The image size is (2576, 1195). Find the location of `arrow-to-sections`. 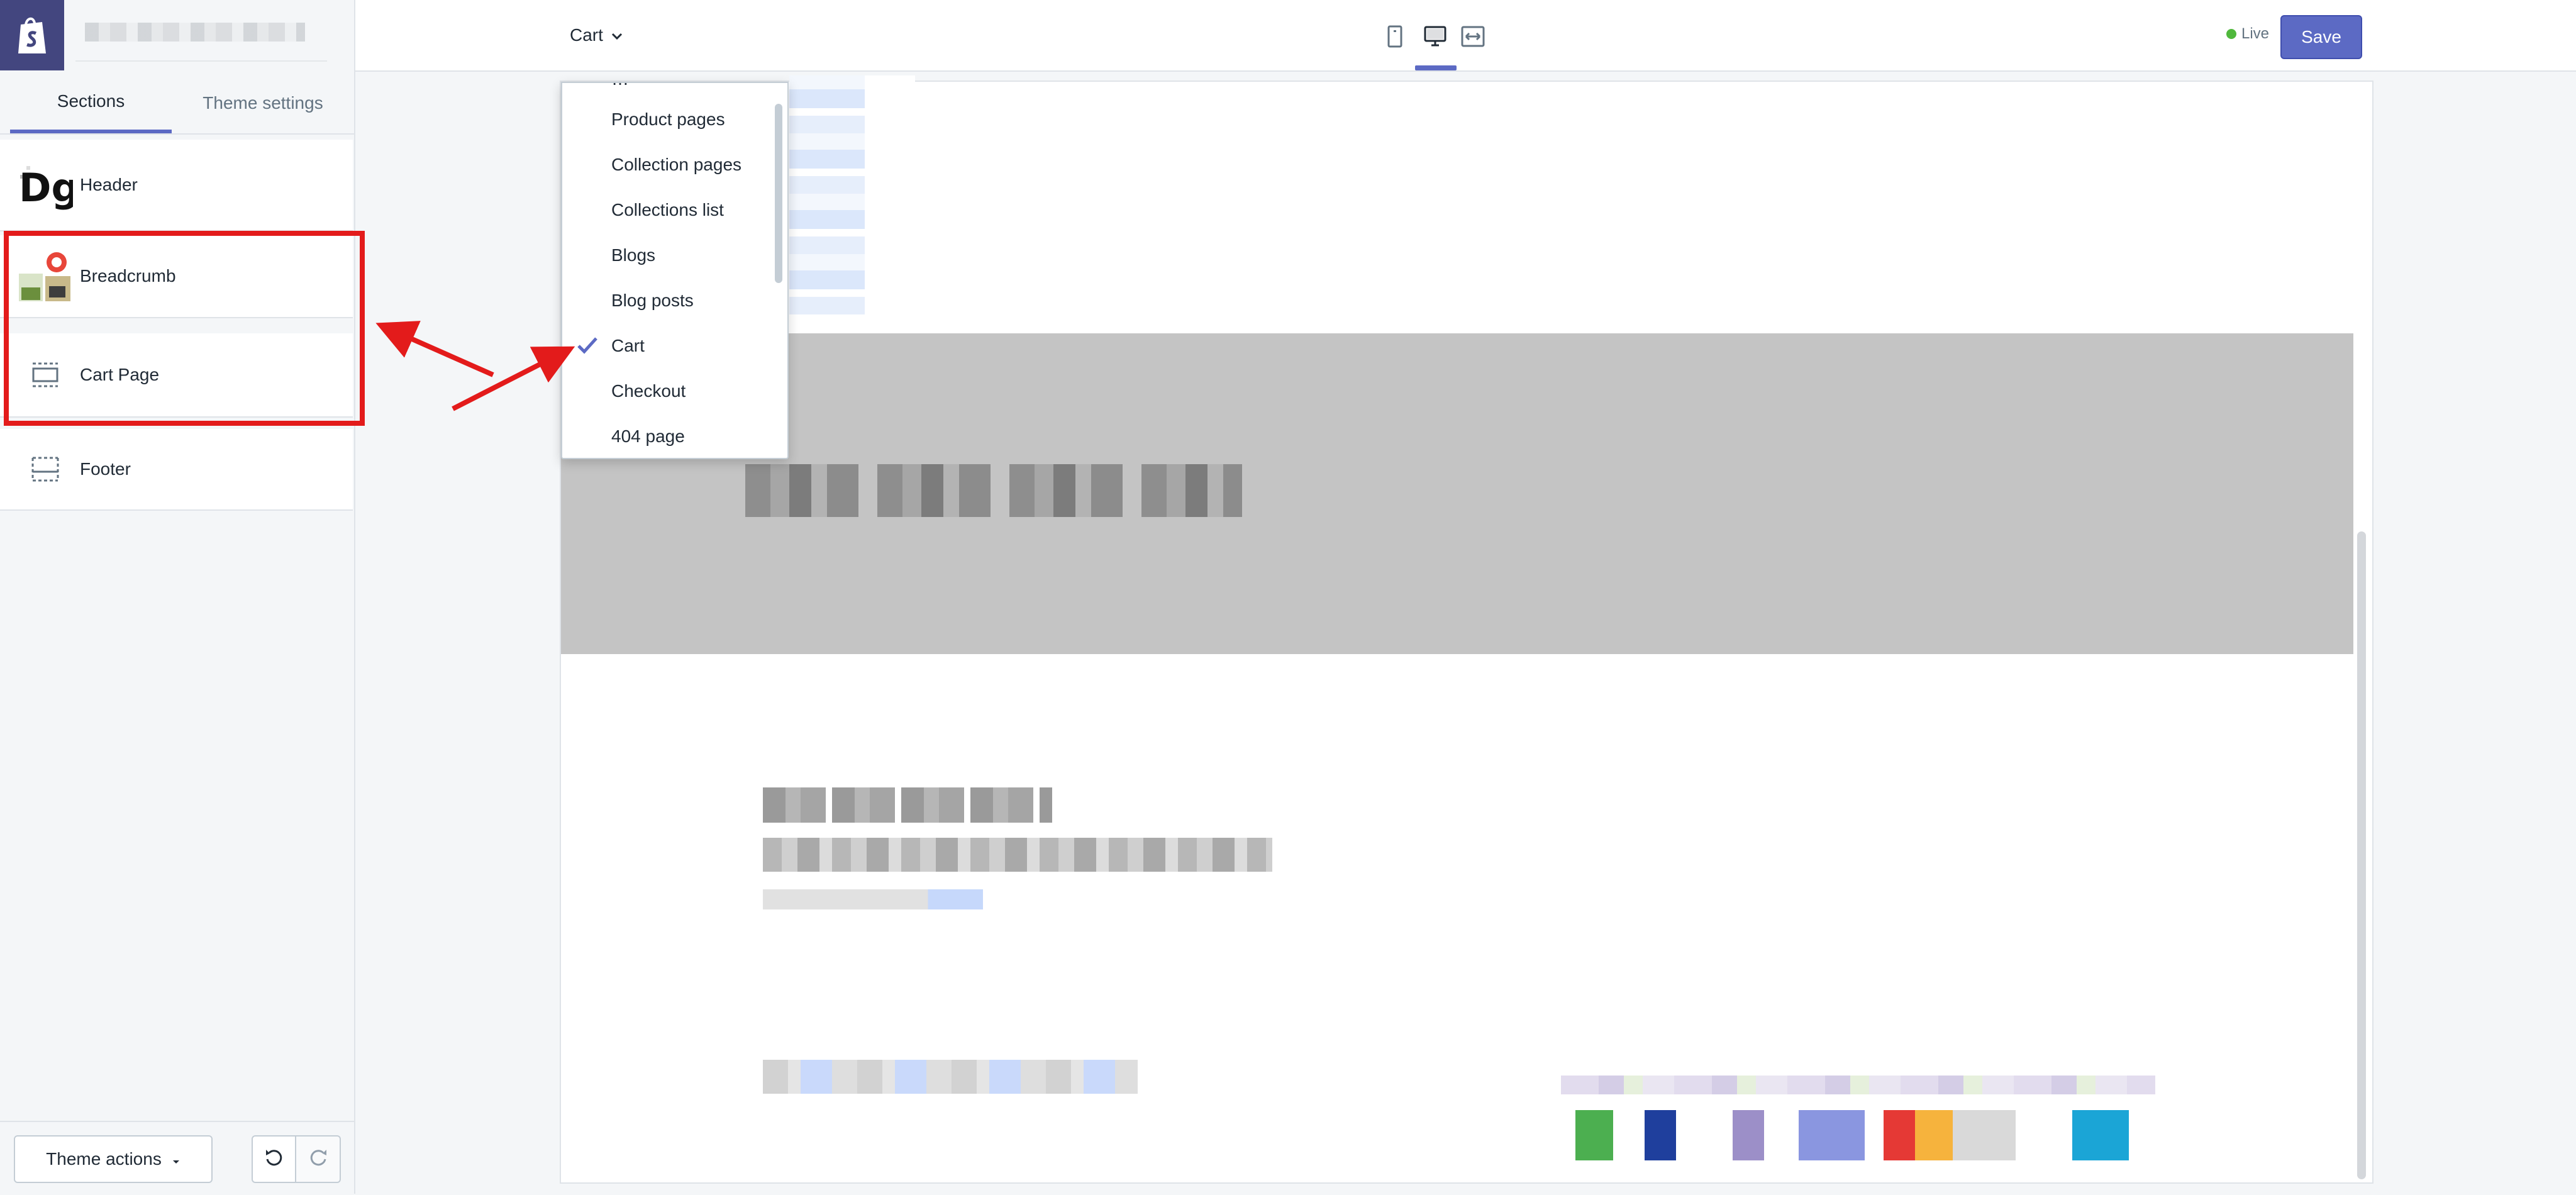

arrow-to-sections is located at coordinates (434, 349).